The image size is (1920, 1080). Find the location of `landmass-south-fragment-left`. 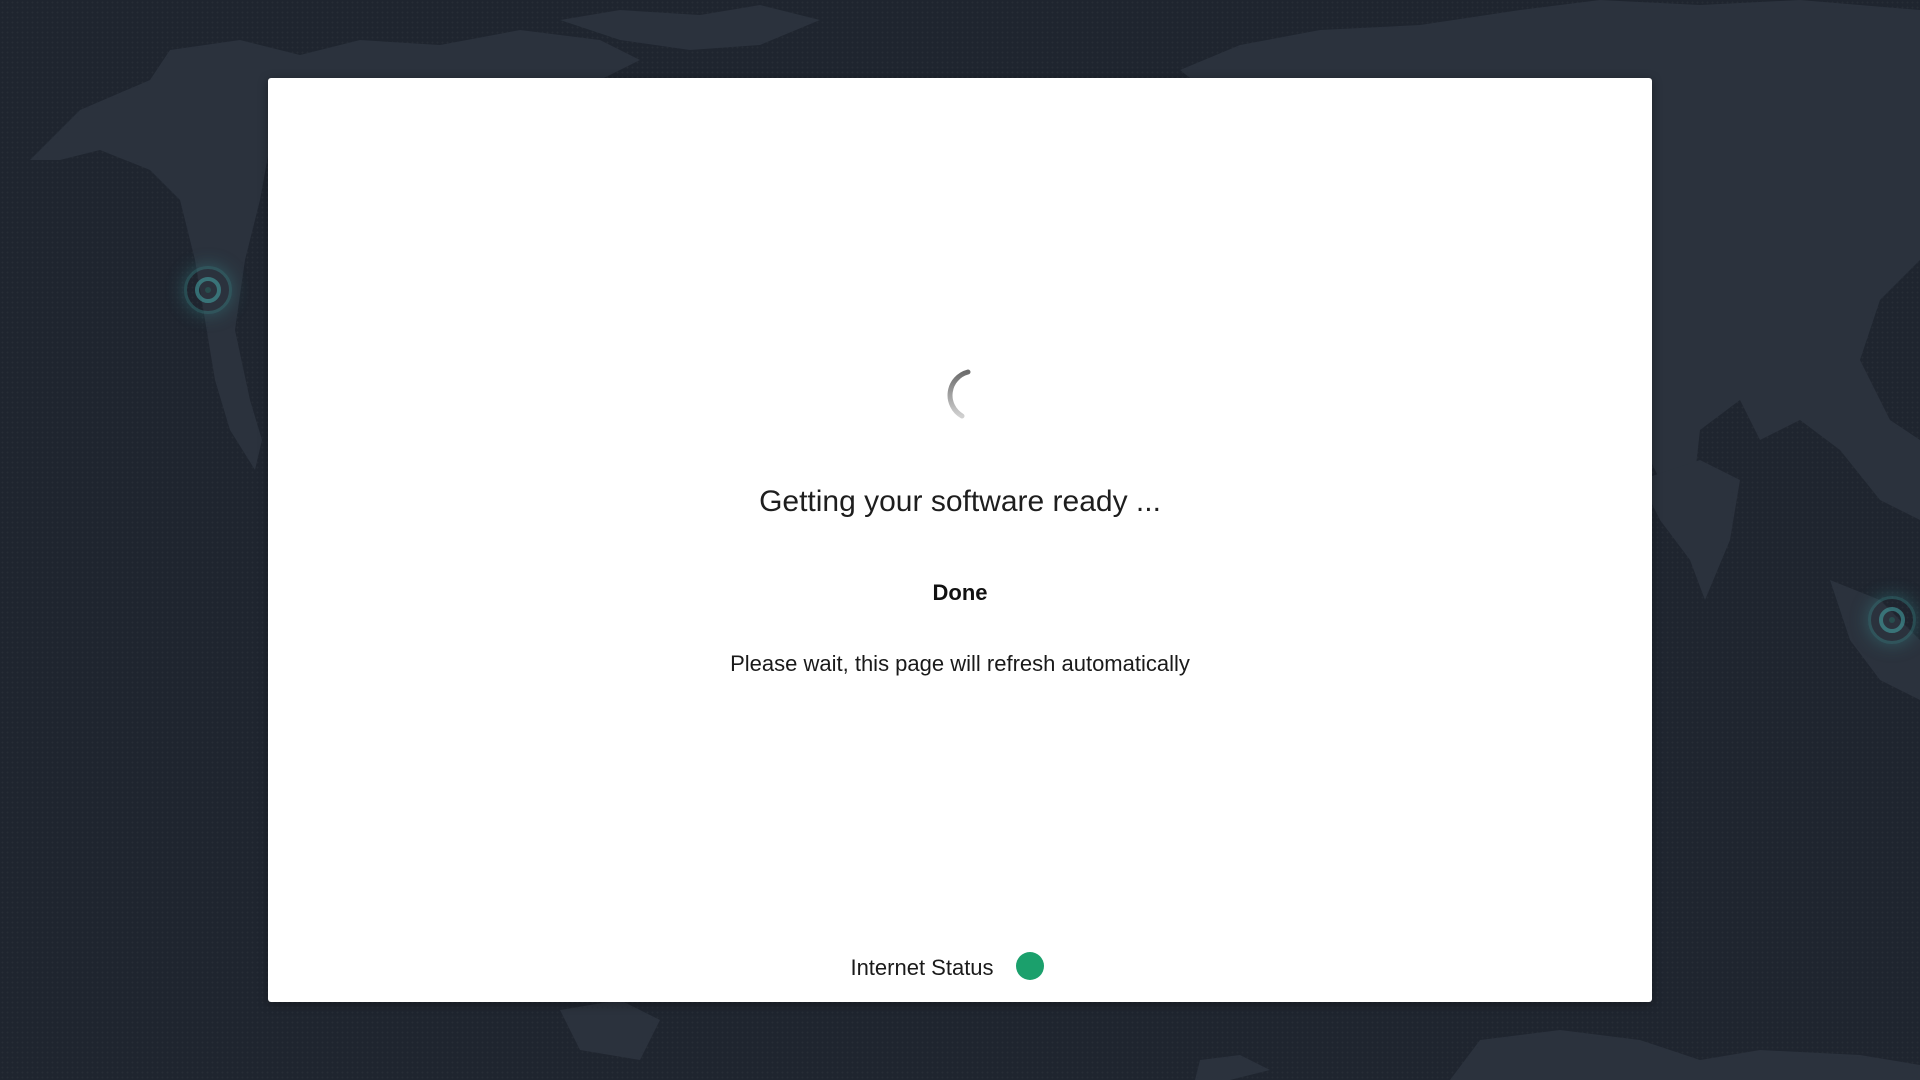

landmass-south-fragment-left is located at coordinates (610, 1030).